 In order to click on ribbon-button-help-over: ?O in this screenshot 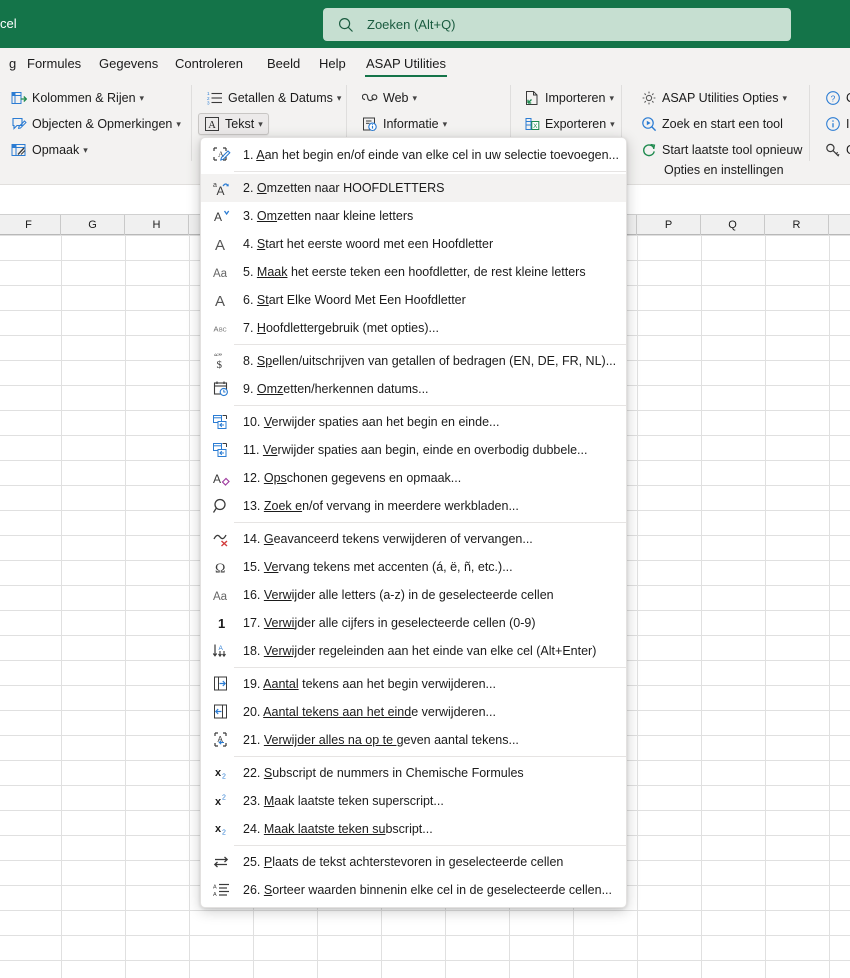, I will do `click(835, 98)`.